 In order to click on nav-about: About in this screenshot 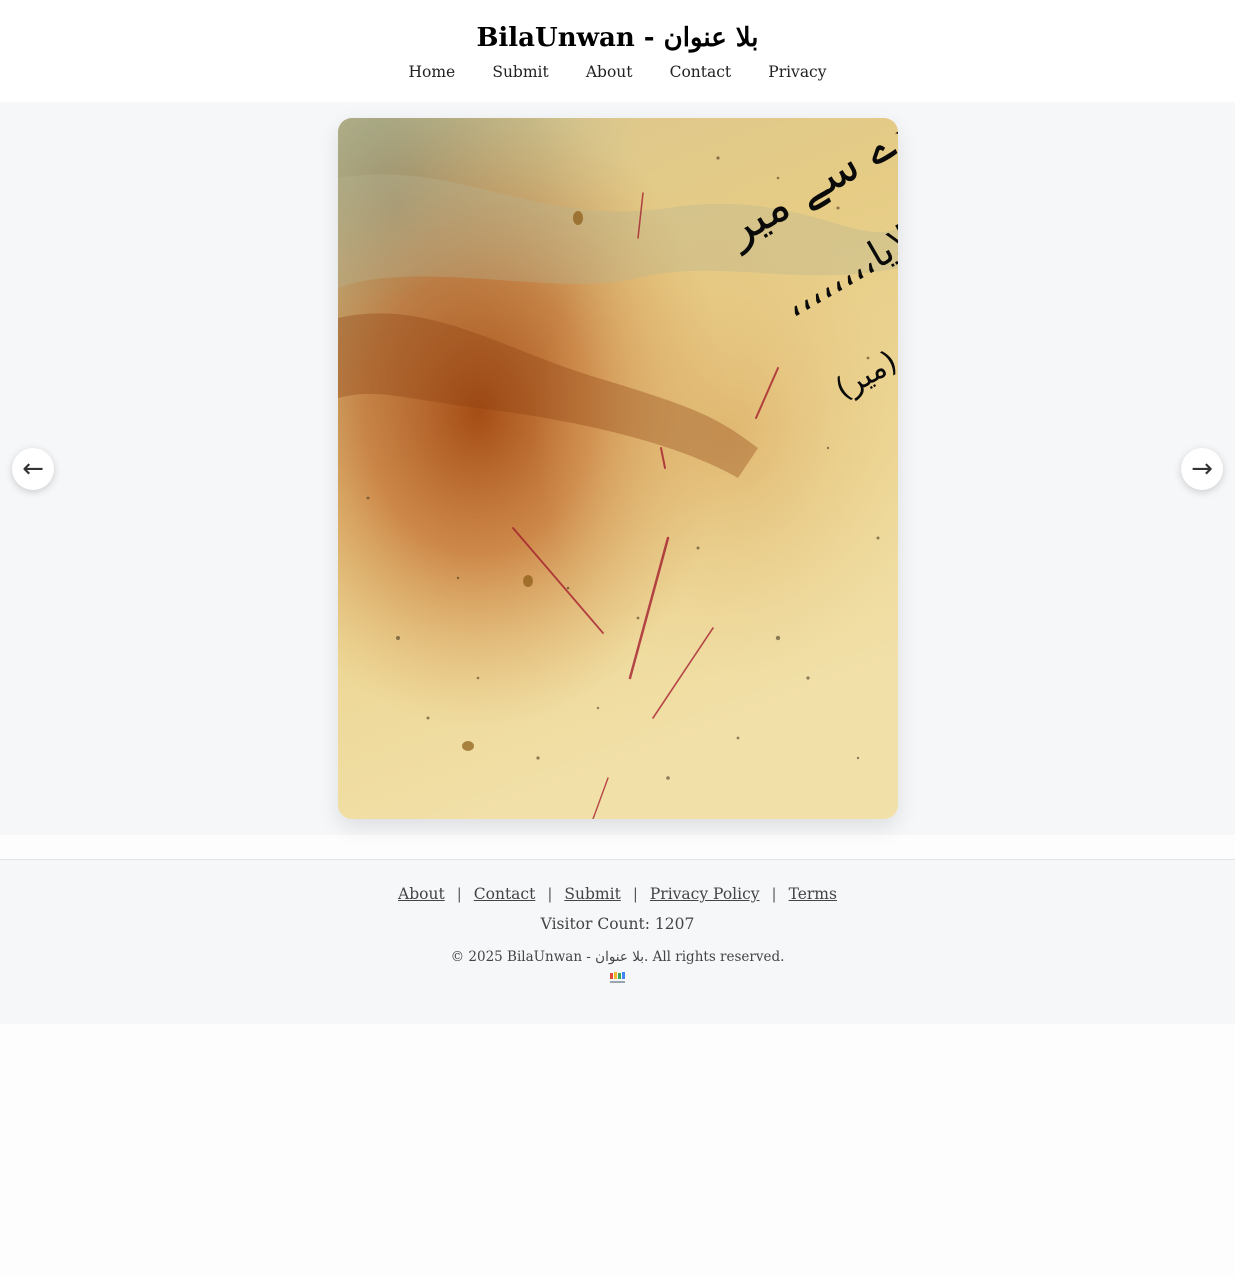, I will do `click(609, 72)`.